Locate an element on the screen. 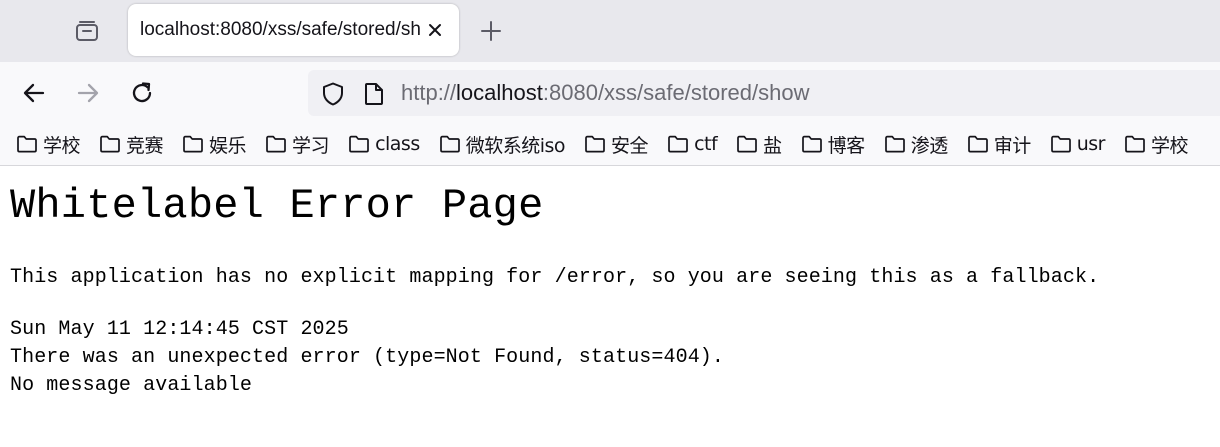 This screenshot has width=1220, height=447. url-host: localhost is located at coordinates (499, 92).